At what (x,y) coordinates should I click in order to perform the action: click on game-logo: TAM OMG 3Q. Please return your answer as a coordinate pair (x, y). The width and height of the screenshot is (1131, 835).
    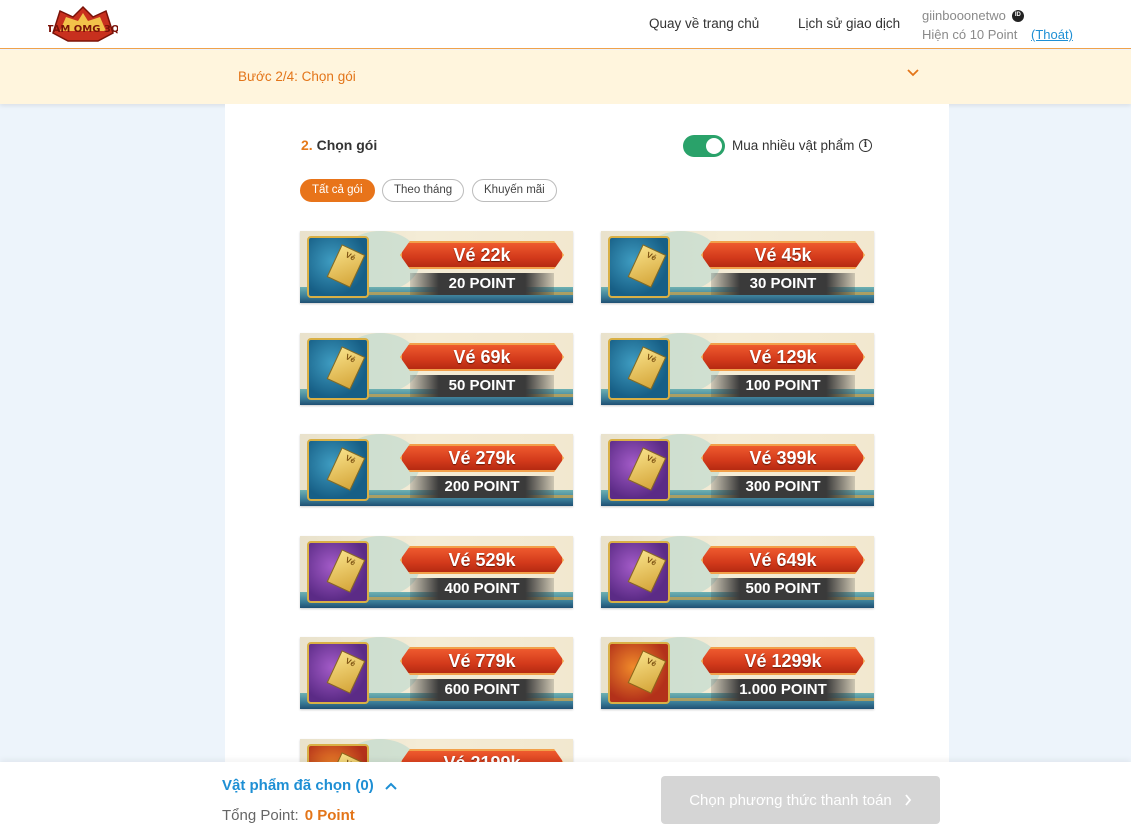
    Looking at the image, I should click on (83, 24).